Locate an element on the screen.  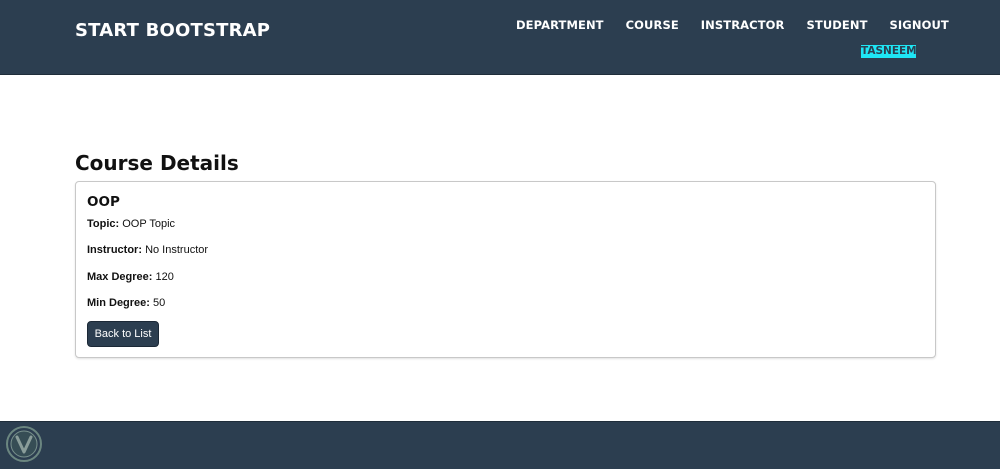
course-min-degree: Min Degree: 50 is located at coordinates (126, 303).